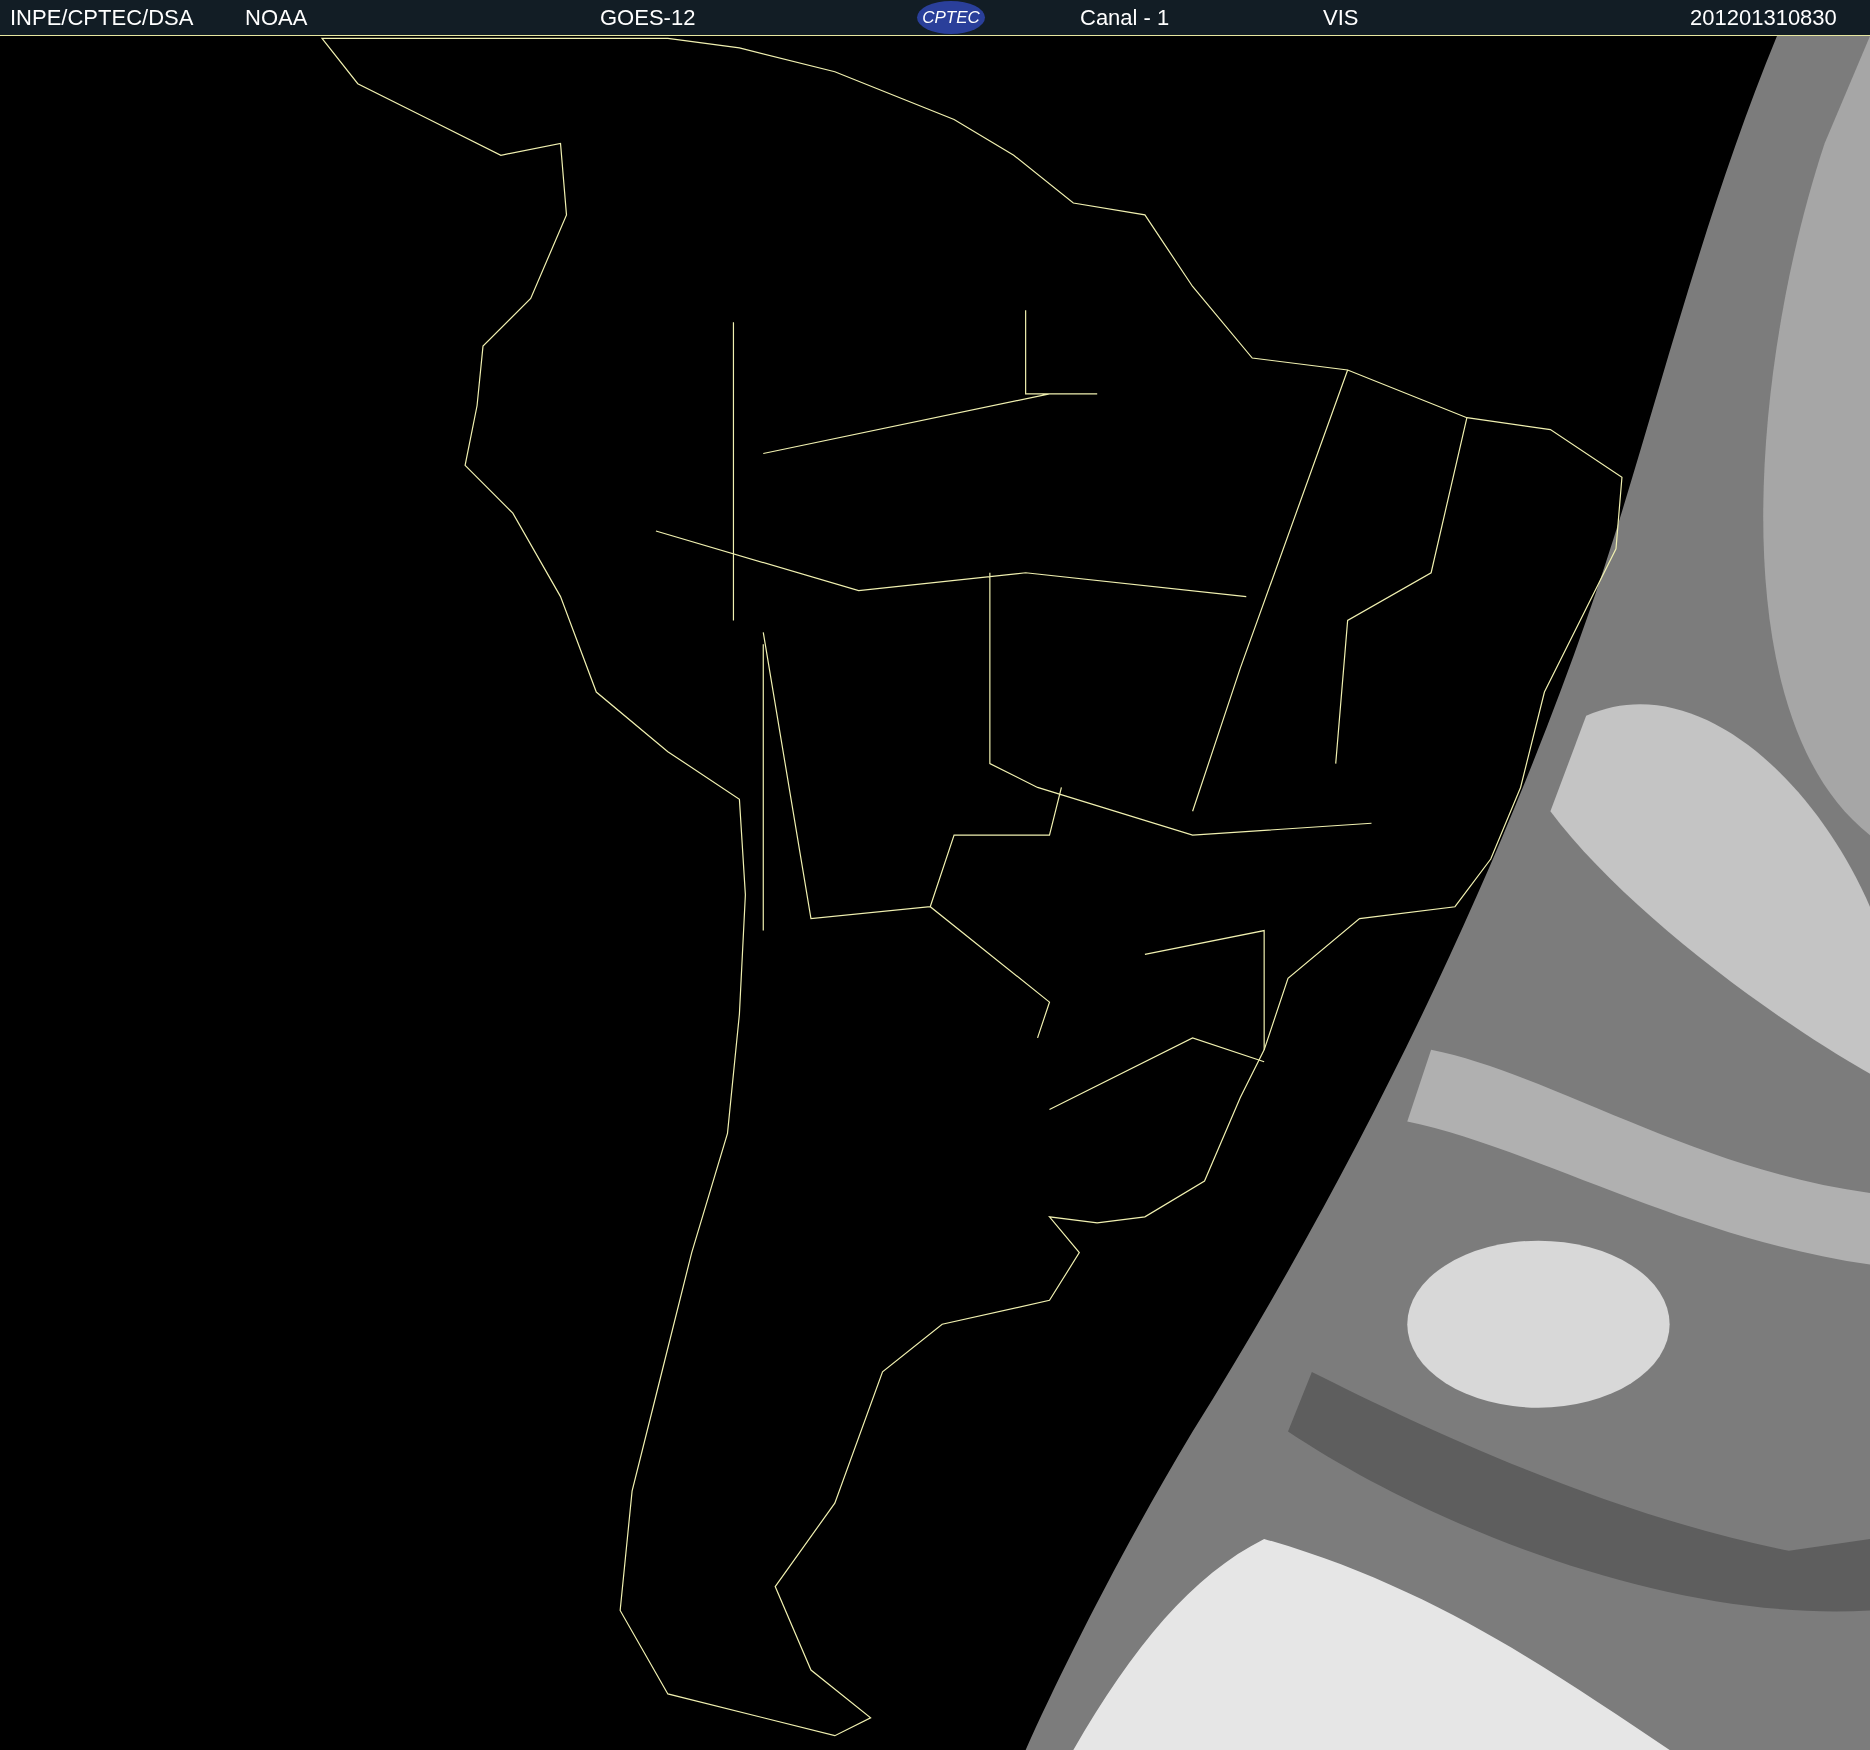 The height and width of the screenshot is (1750, 1870). I want to click on agency-label: NOAA, so click(276, 18).